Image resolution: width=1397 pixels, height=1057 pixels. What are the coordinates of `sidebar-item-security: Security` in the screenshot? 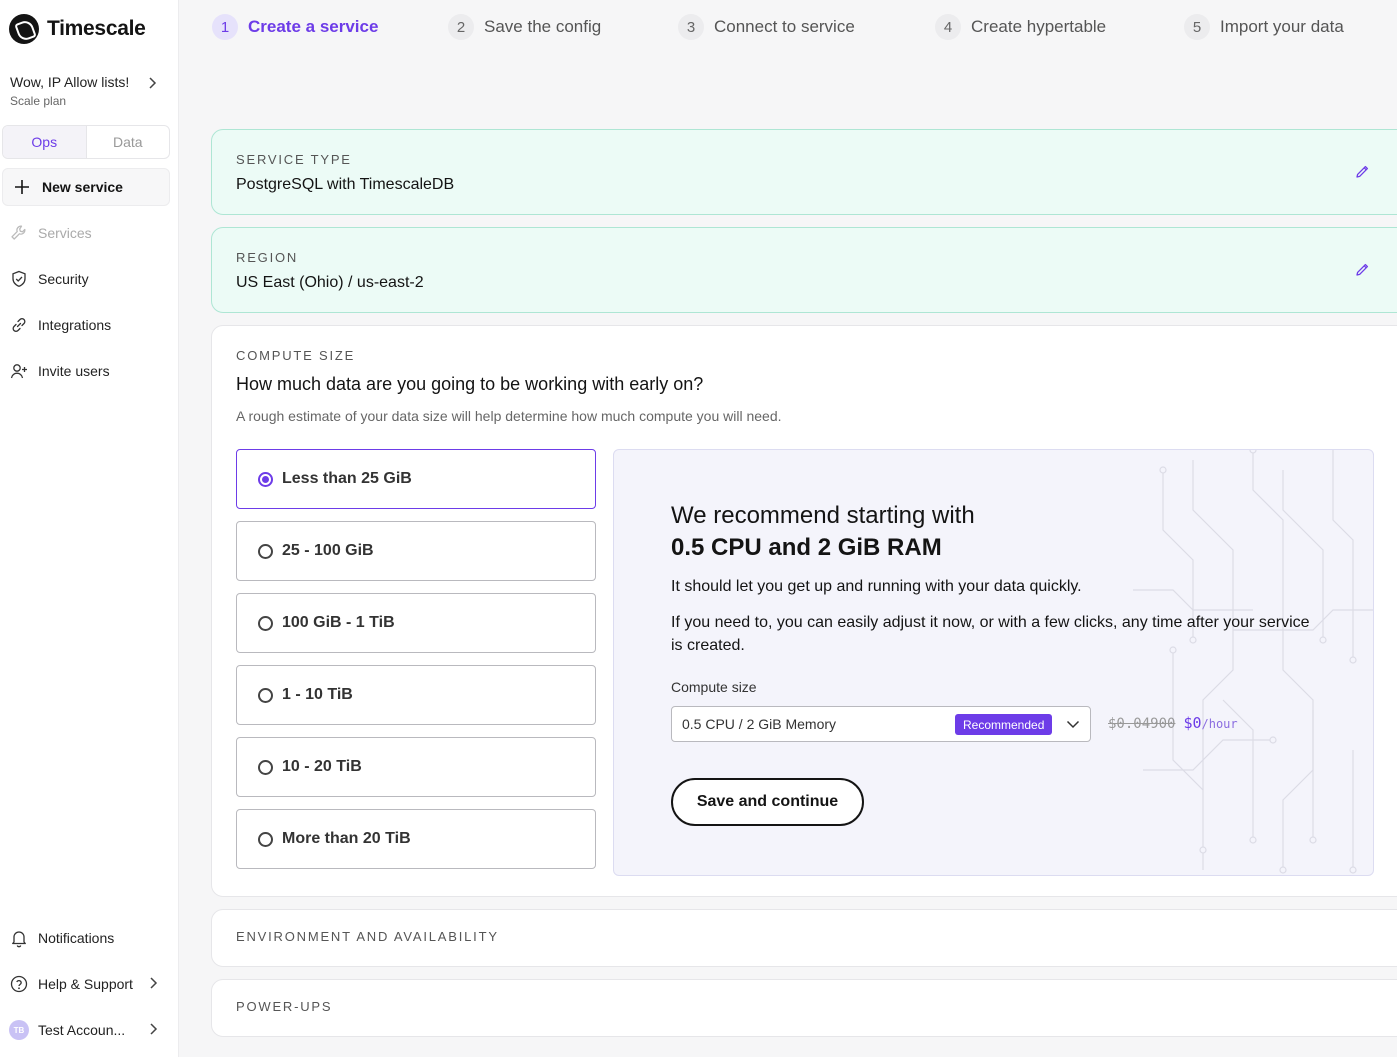 It's located at (89, 279).